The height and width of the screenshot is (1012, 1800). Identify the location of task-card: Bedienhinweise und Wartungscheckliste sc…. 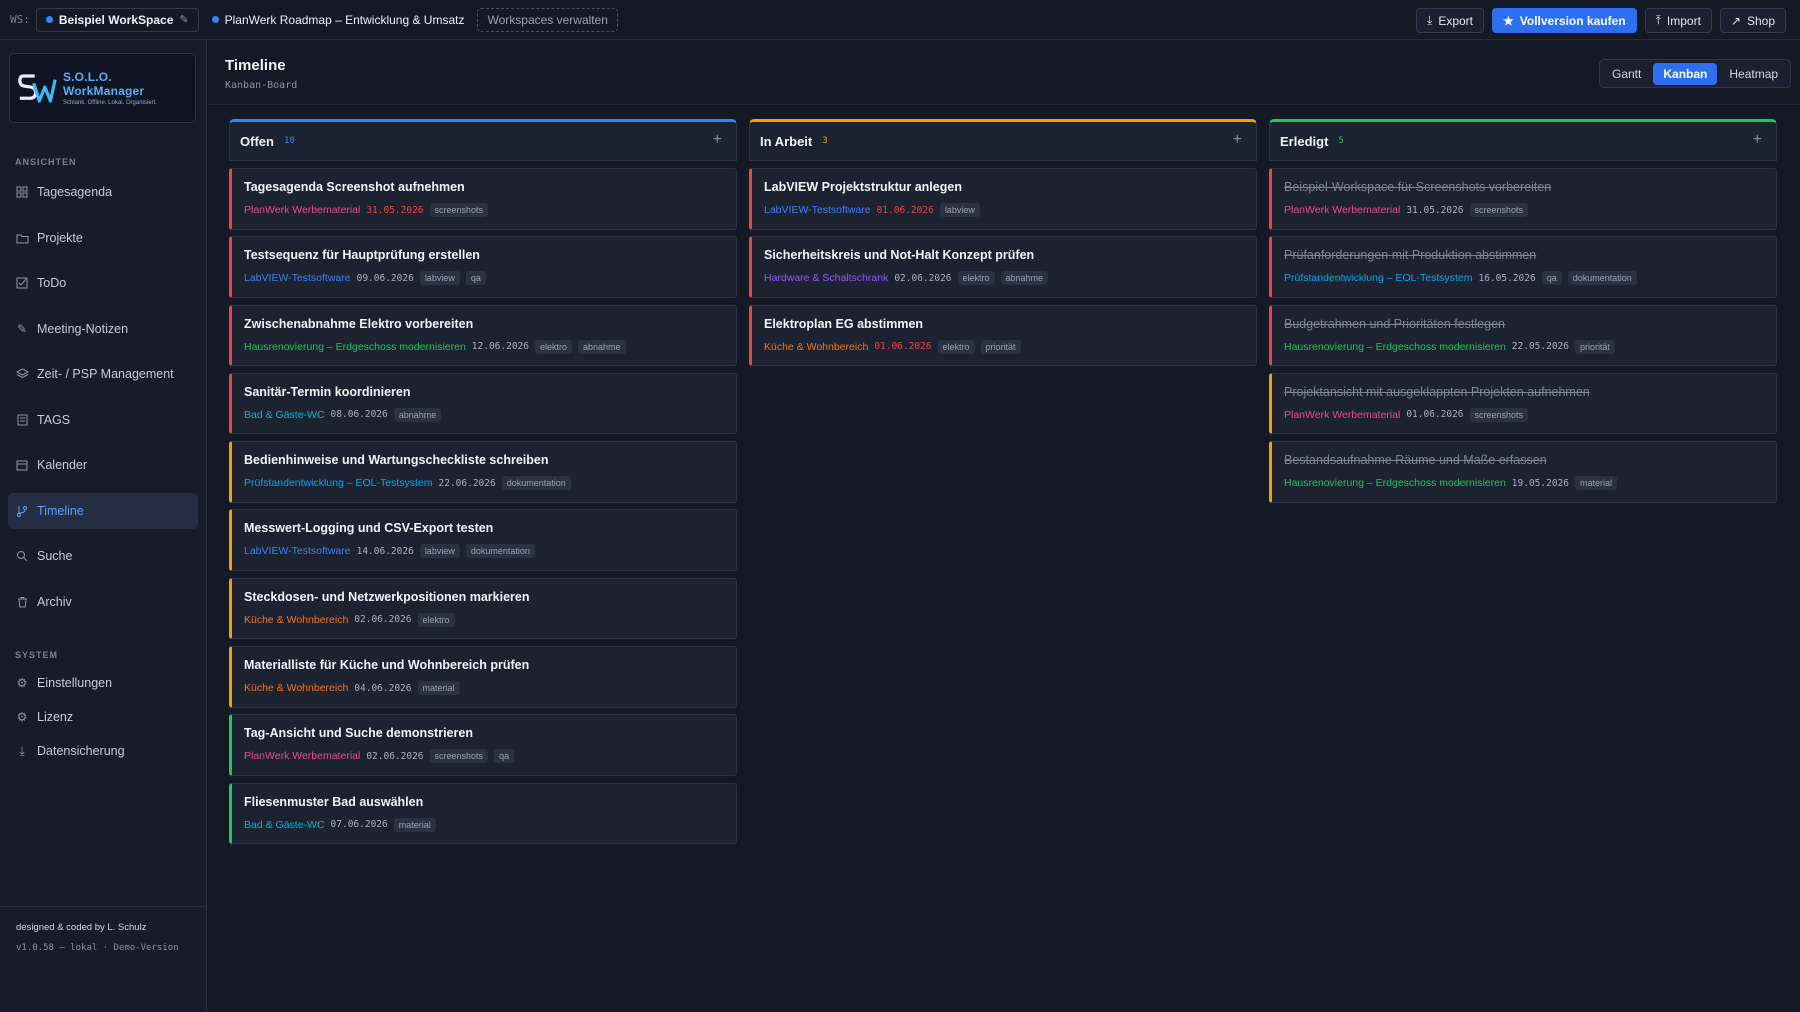
(483, 472).